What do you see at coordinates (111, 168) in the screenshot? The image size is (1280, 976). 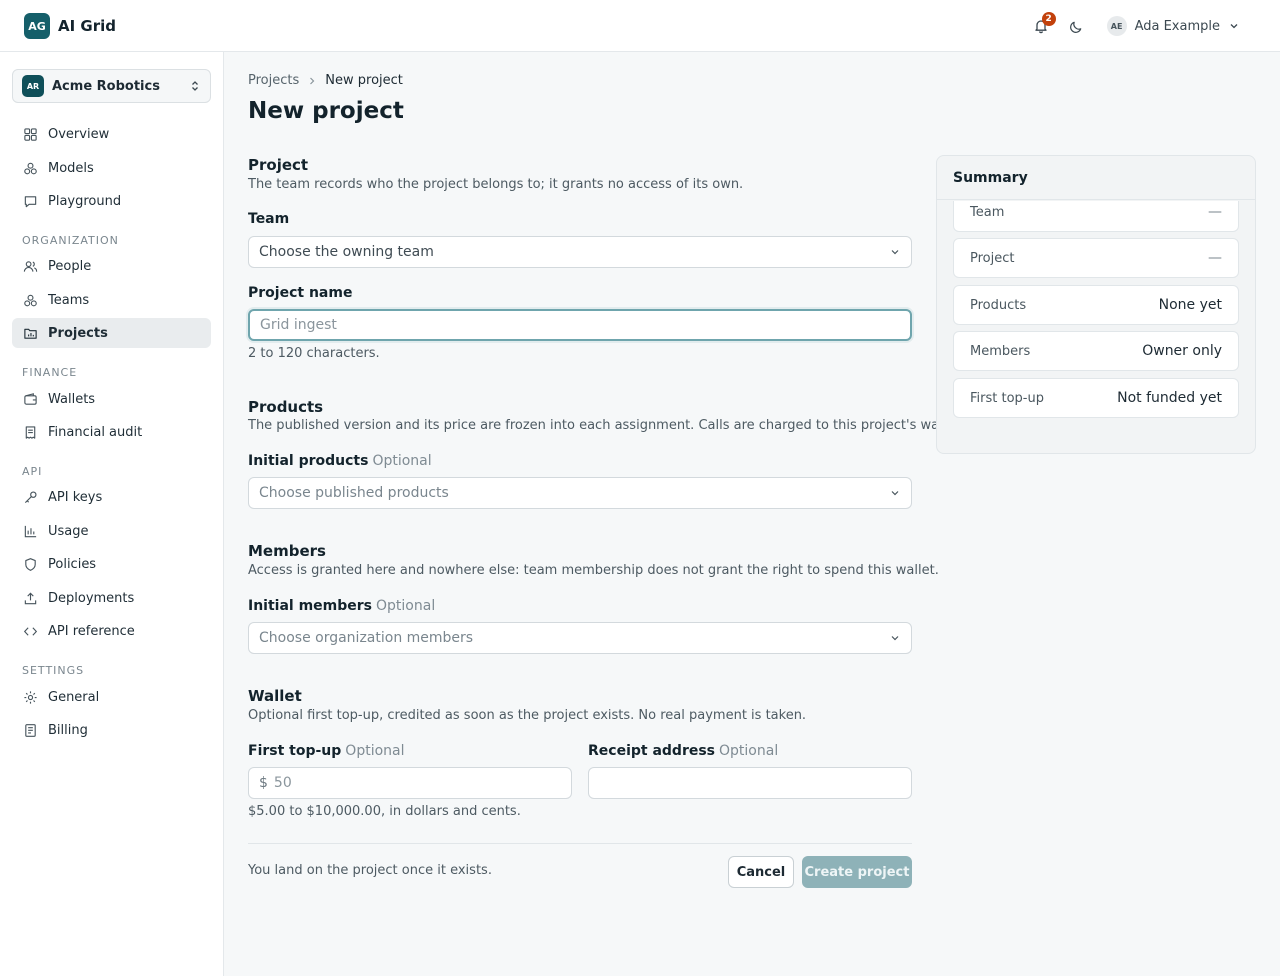 I see `sidebar-item-models: Models` at bounding box center [111, 168].